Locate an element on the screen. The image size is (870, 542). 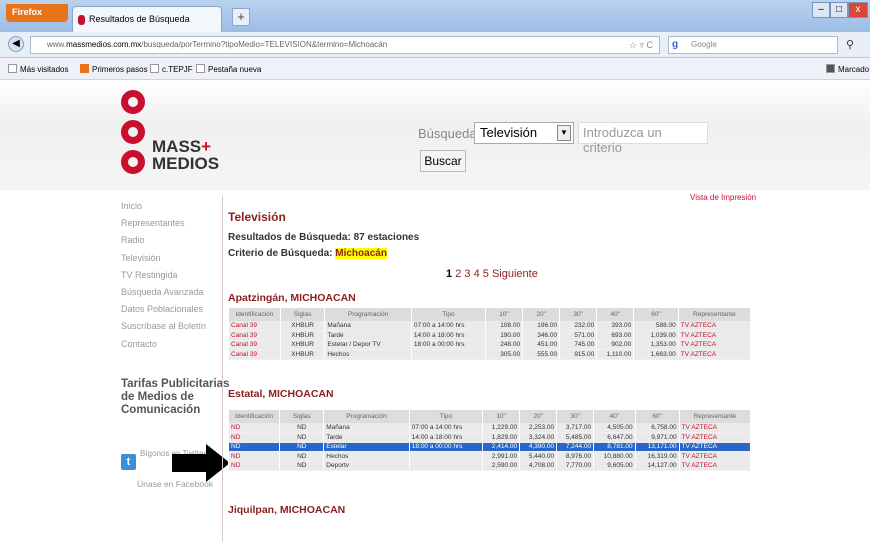
tab-resultados: Resultados de Búsqueda is located at coordinates (147, 19).